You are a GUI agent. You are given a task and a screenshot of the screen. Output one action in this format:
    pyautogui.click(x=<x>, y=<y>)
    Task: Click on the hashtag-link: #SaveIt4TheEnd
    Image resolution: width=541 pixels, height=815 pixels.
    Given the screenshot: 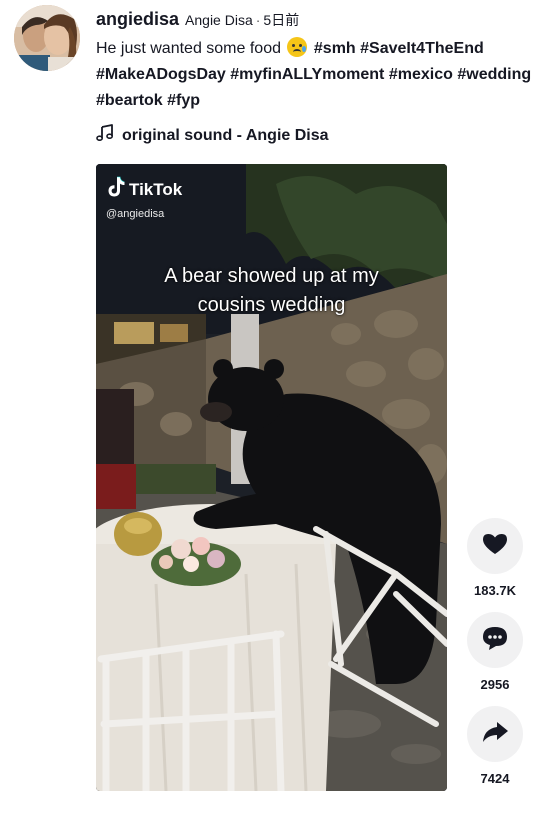 What is the action you would take?
    pyautogui.click(x=422, y=48)
    